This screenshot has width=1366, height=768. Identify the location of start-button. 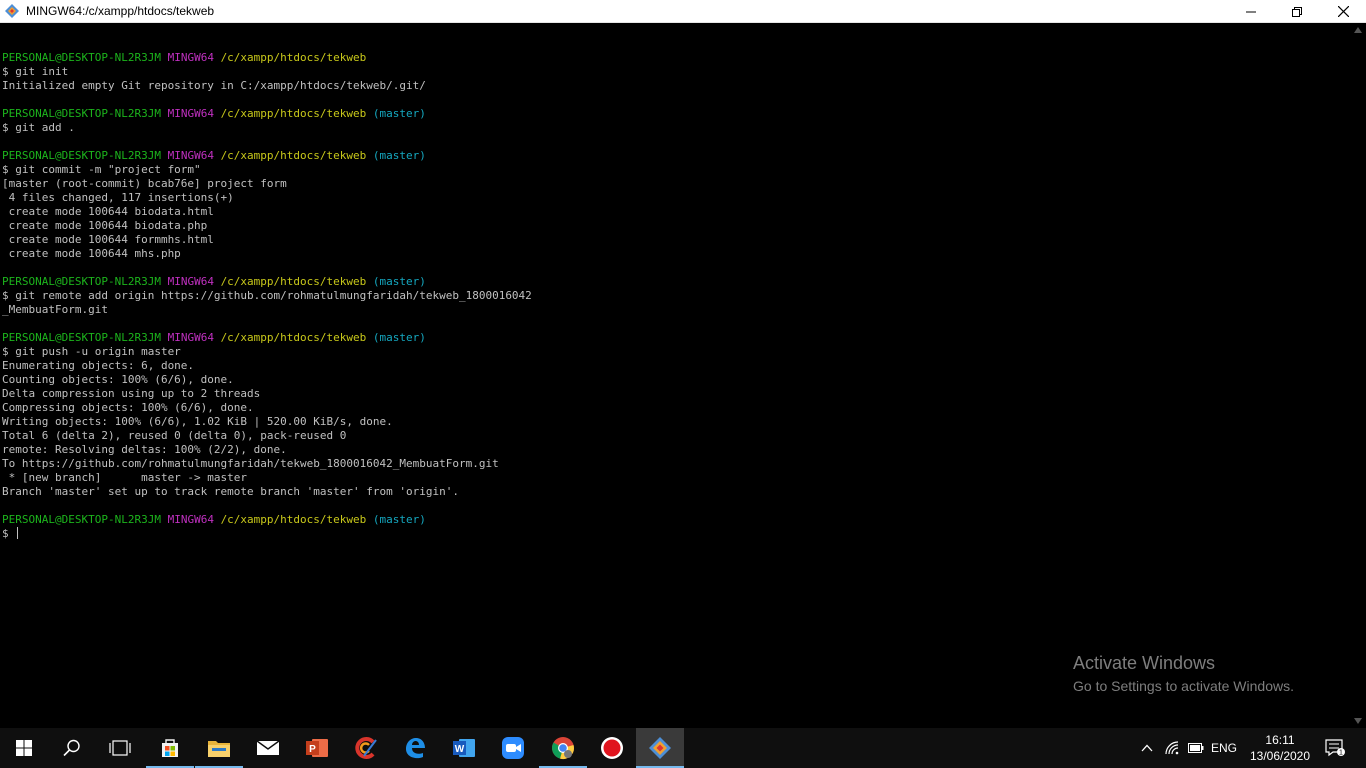
(24, 748).